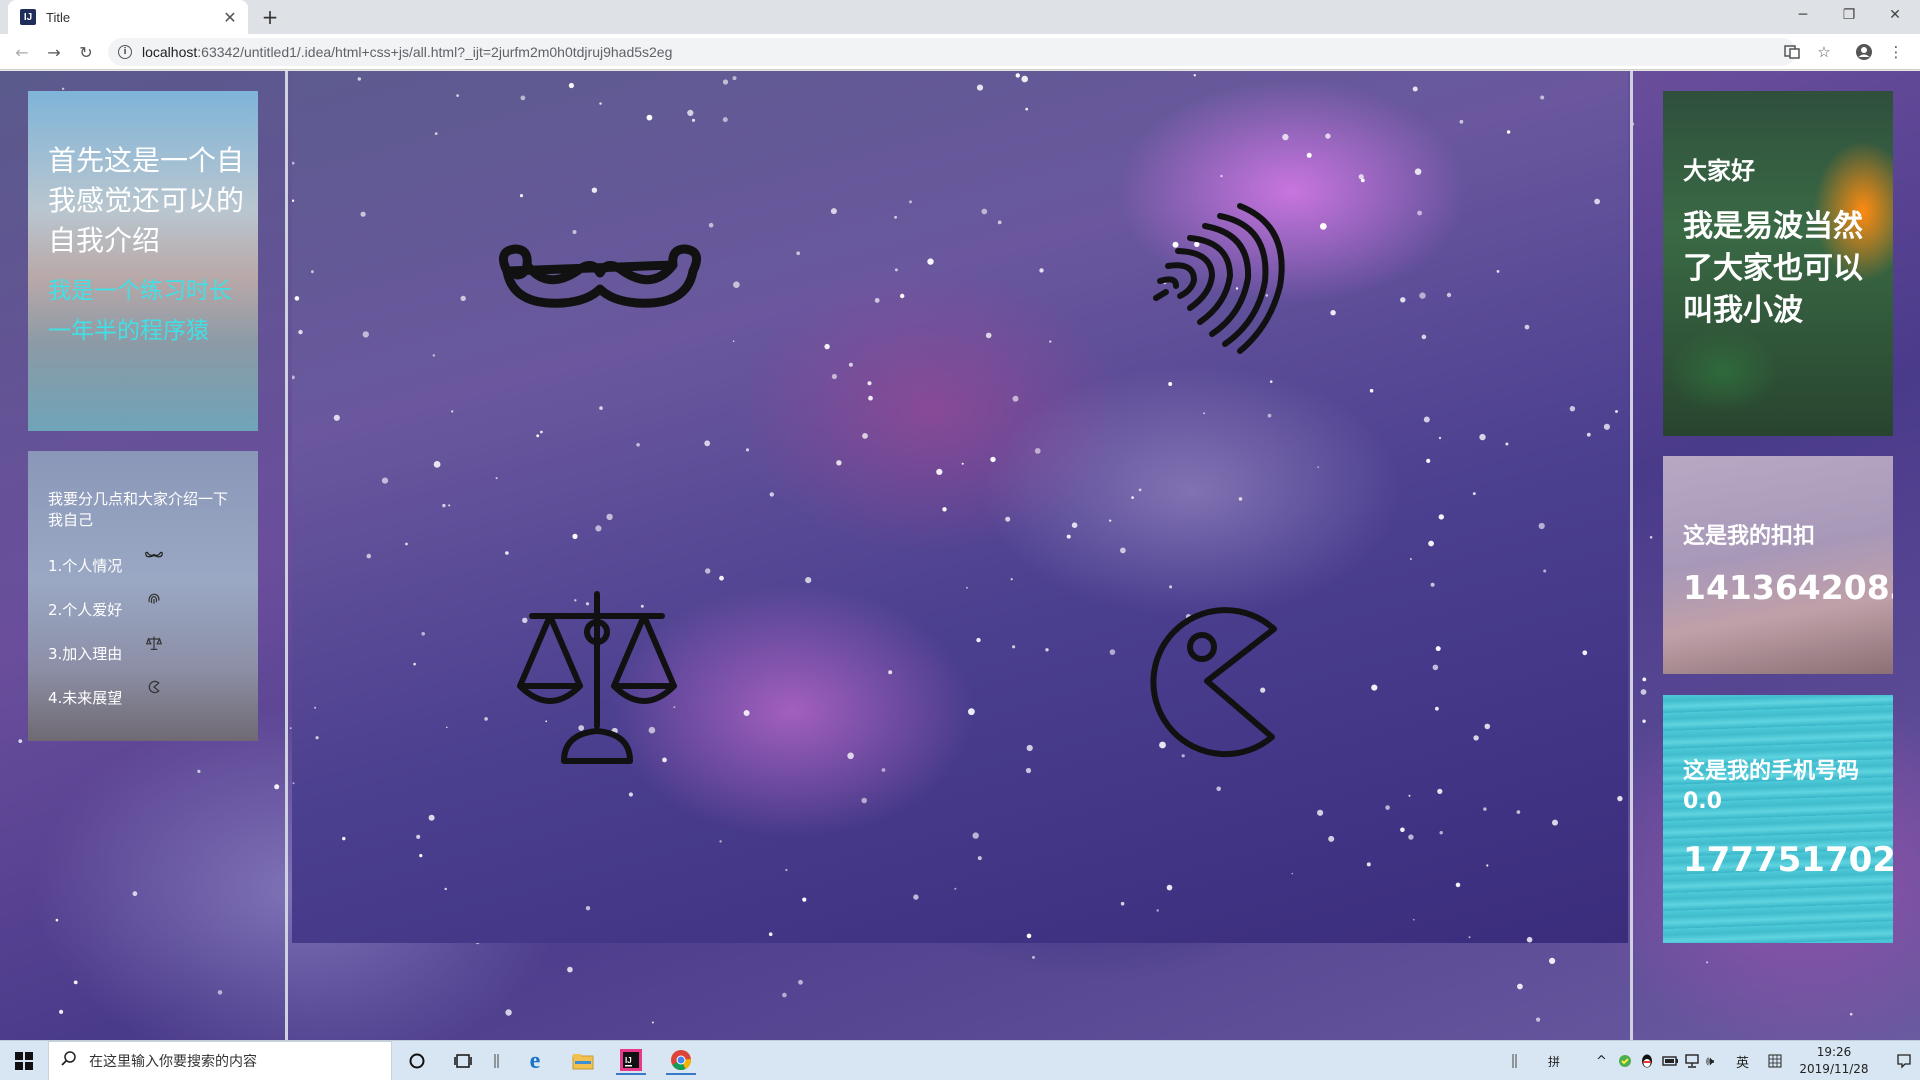 The height and width of the screenshot is (1080, 1920). I want to click on qq-tray-icon, so click(1647, 1060).